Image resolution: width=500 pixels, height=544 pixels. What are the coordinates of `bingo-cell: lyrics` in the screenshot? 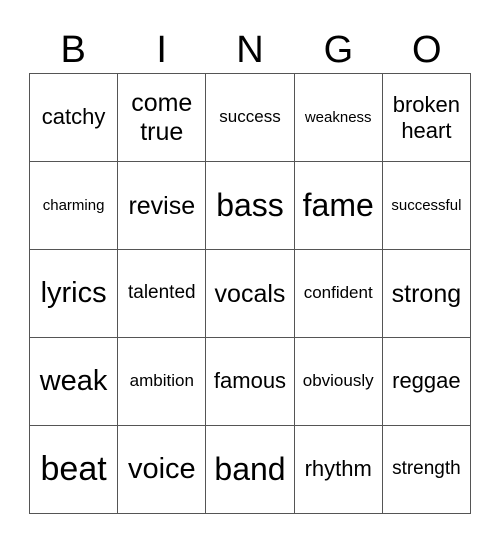 It's located at (74, 294).